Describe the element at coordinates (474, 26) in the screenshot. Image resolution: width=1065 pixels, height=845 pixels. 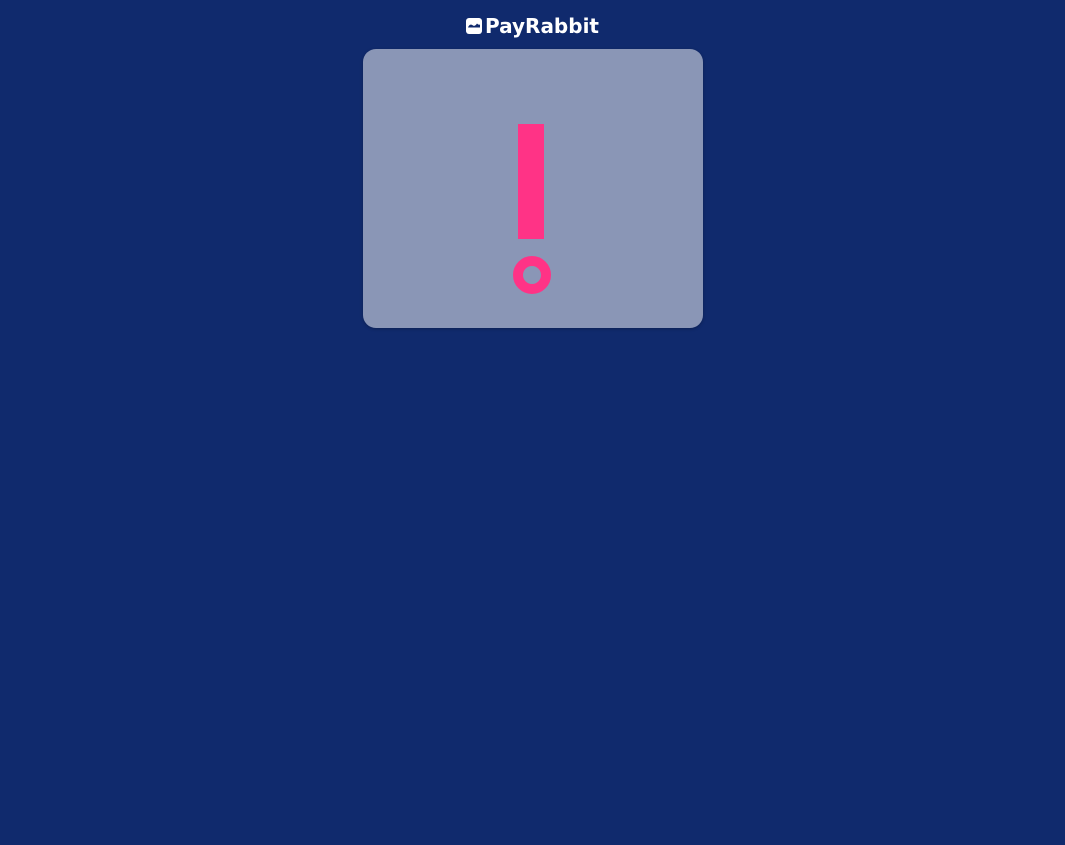
I see `payrabbit-logo-icon` at that location.